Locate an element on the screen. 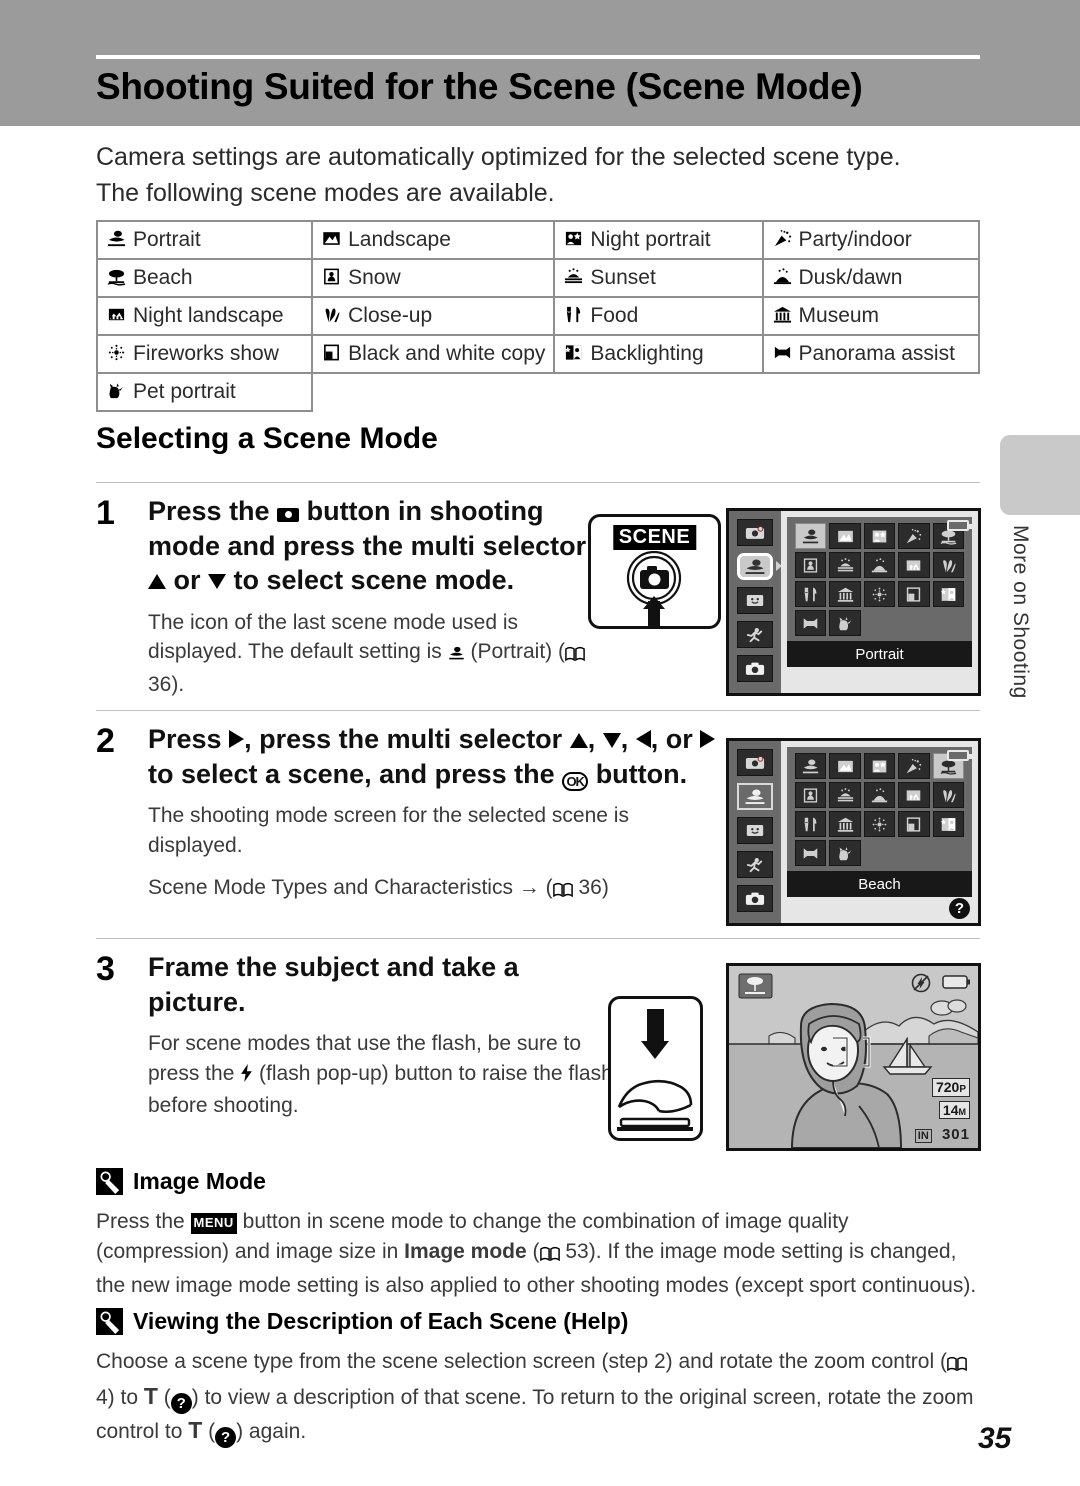 The width and height of the screenshot is (1080, 1486). scene-mode-label: Party/indoor is located at coordinates (855, 239).